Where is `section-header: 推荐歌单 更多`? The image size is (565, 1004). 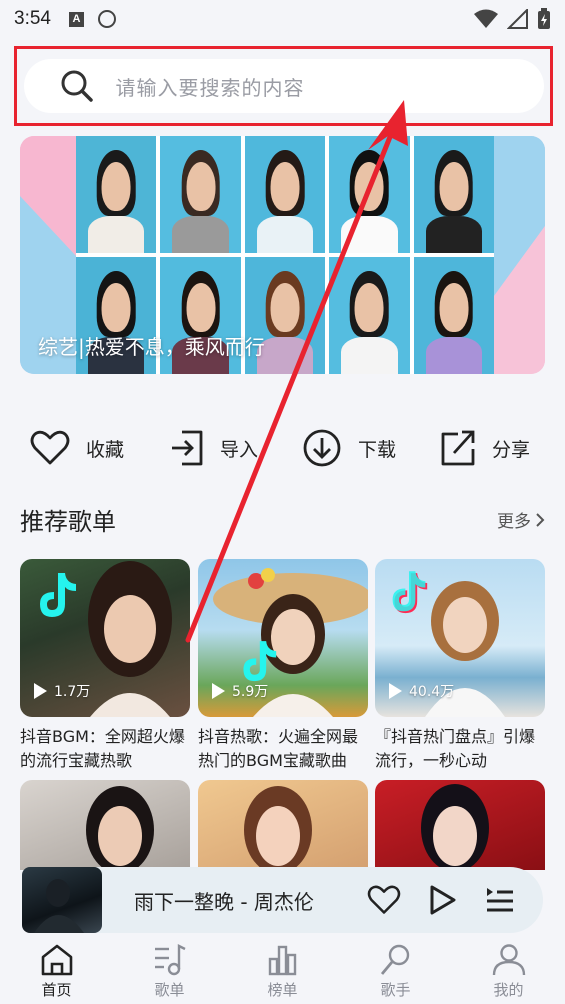
section-header: 推荐歌单 更多 is located at coordinates (282, 519).